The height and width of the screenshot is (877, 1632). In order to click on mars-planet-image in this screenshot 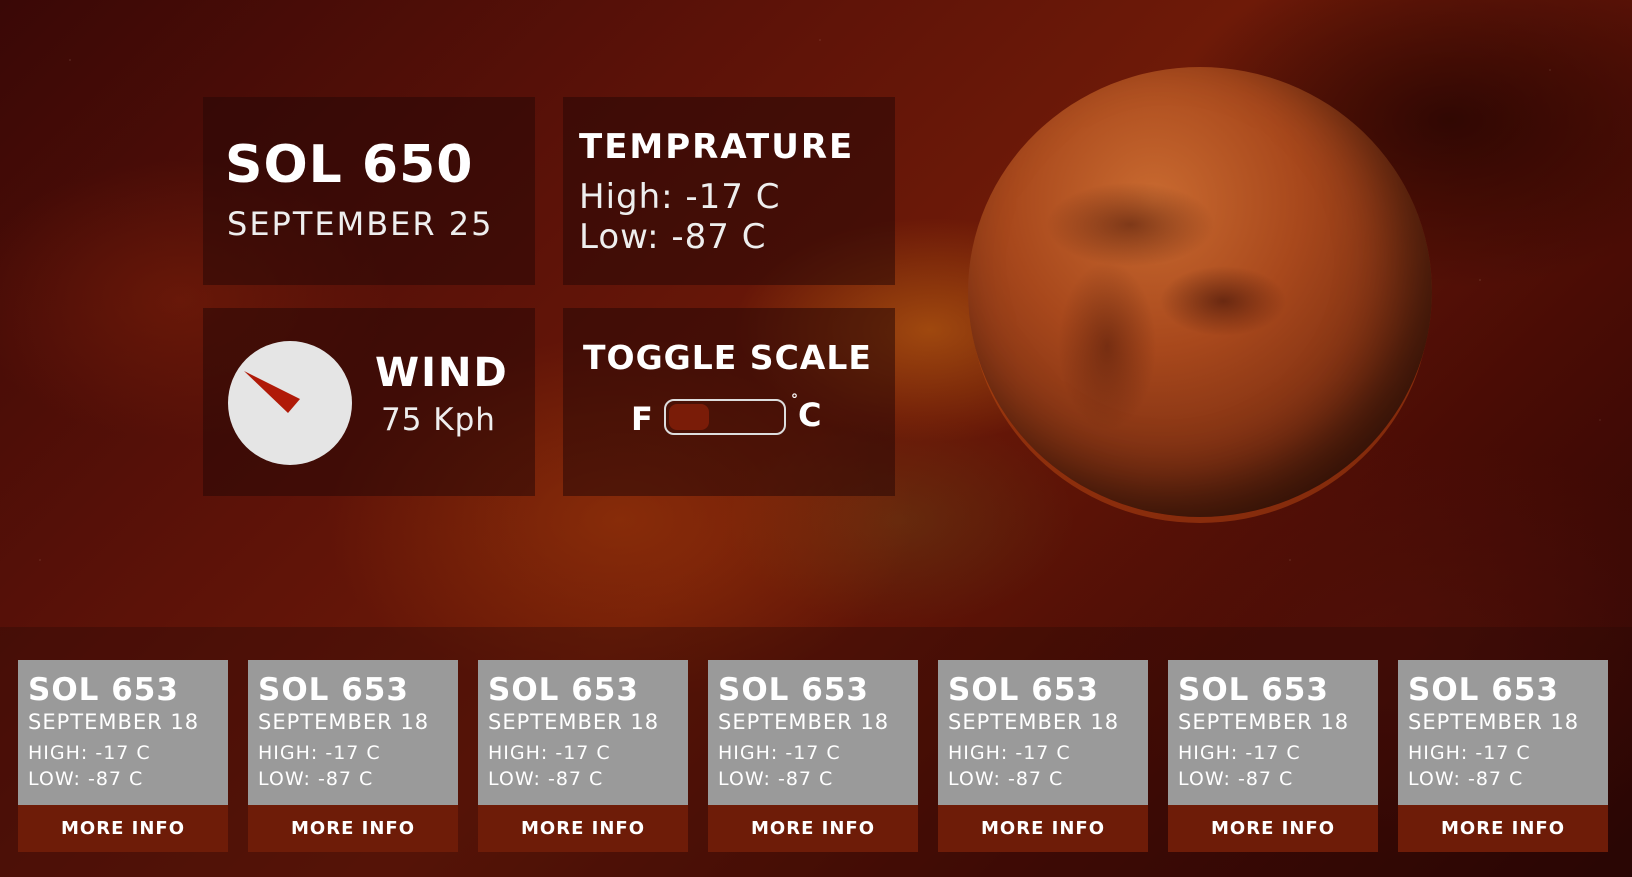, I will do `click(1200, 292)`.